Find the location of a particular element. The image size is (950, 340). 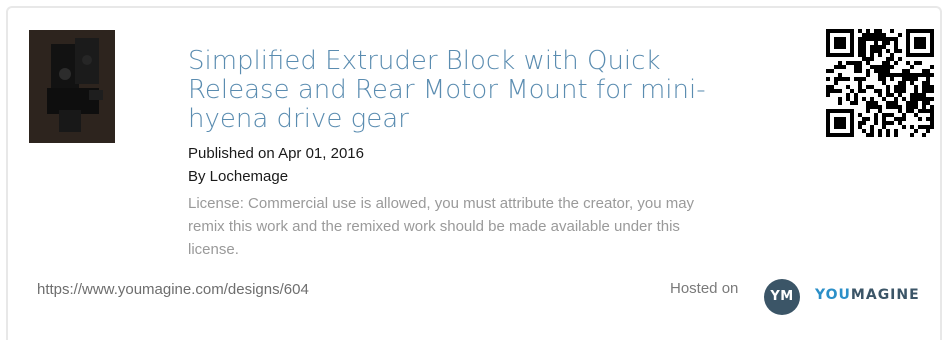

qr-code-icon is located at coordinates (880, 83).